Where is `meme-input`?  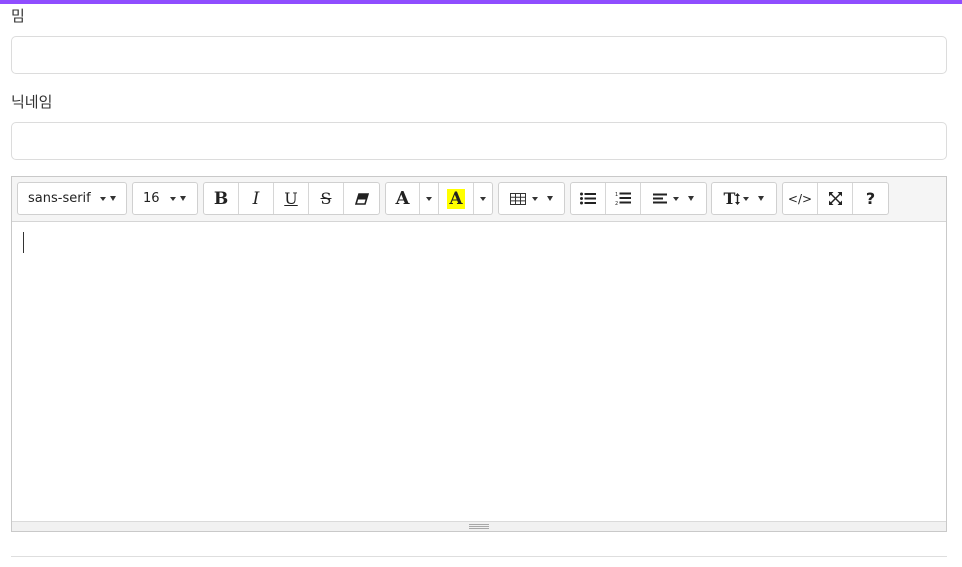
meme-input is located at coordinates (479, 55).